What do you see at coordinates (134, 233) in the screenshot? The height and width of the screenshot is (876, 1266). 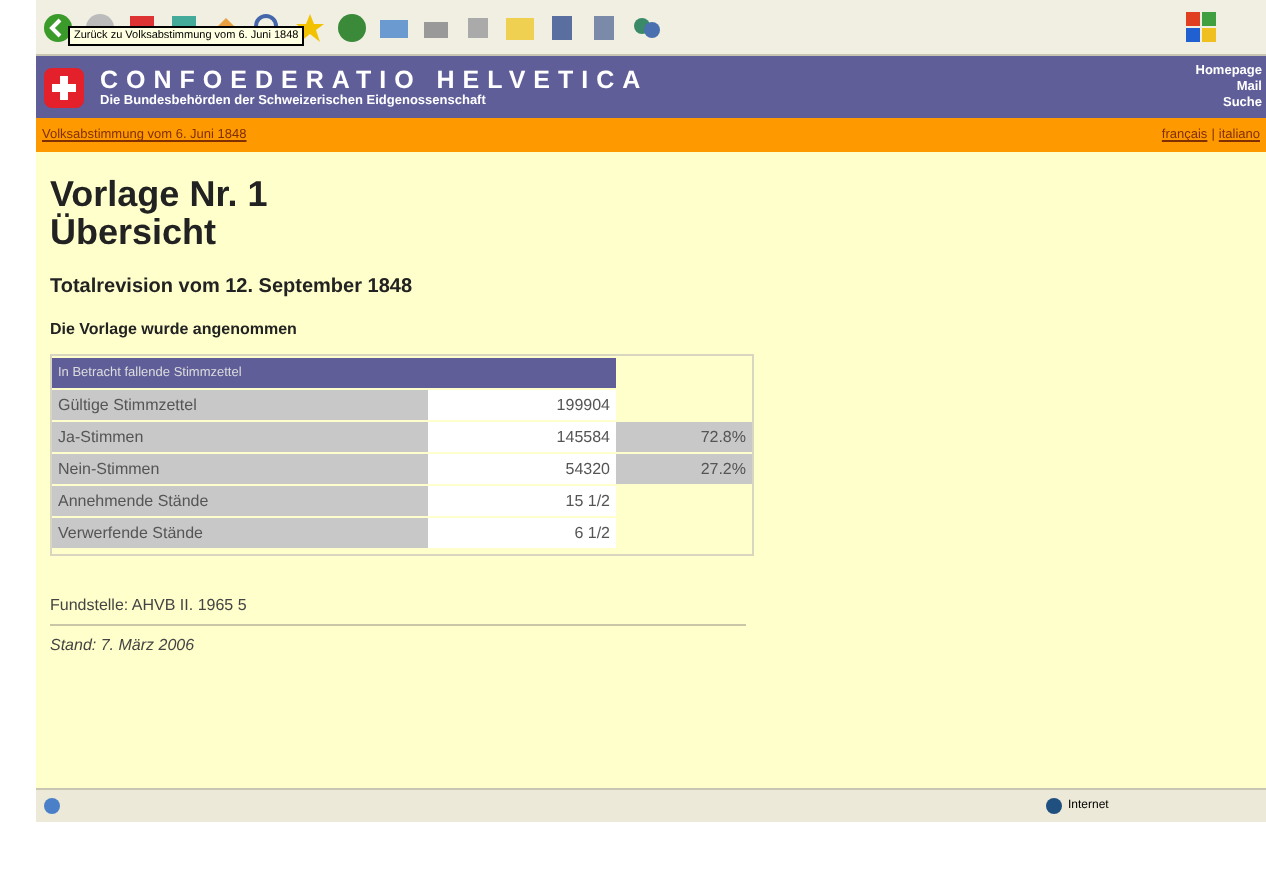 I see `page-heading: Übersicht` at bounding box center [134, 233].